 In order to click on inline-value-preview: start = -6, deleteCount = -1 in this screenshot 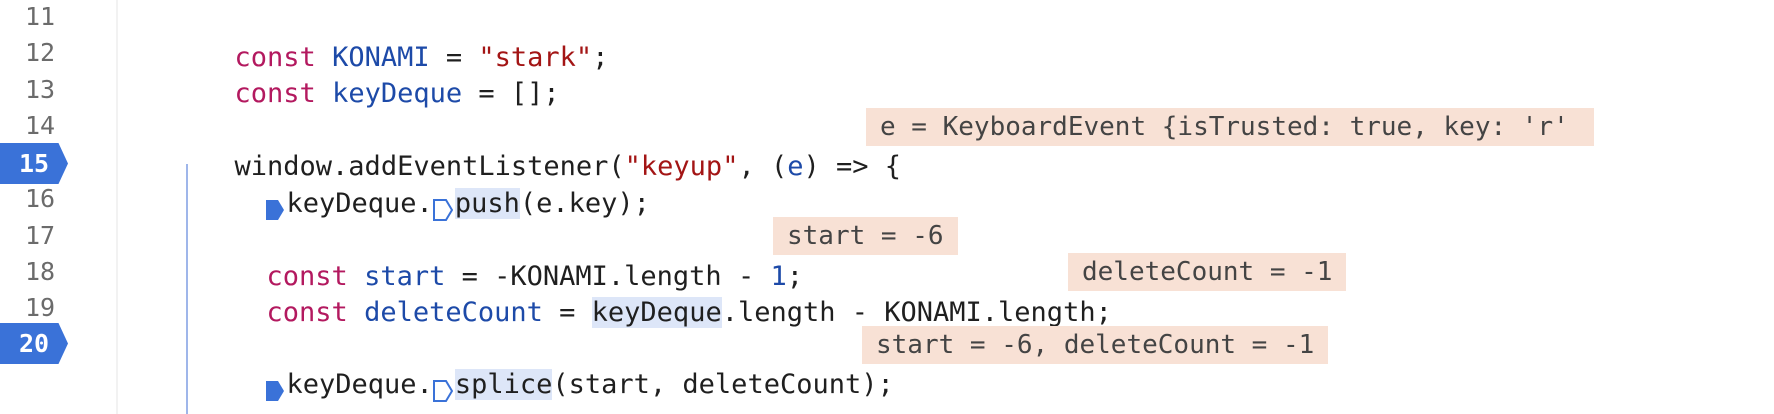, I will do `click(1095, 345)`.